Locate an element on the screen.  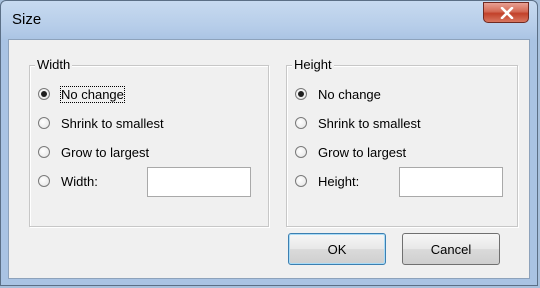
height-custom-label: Height: is located at coordinates (339, 181).